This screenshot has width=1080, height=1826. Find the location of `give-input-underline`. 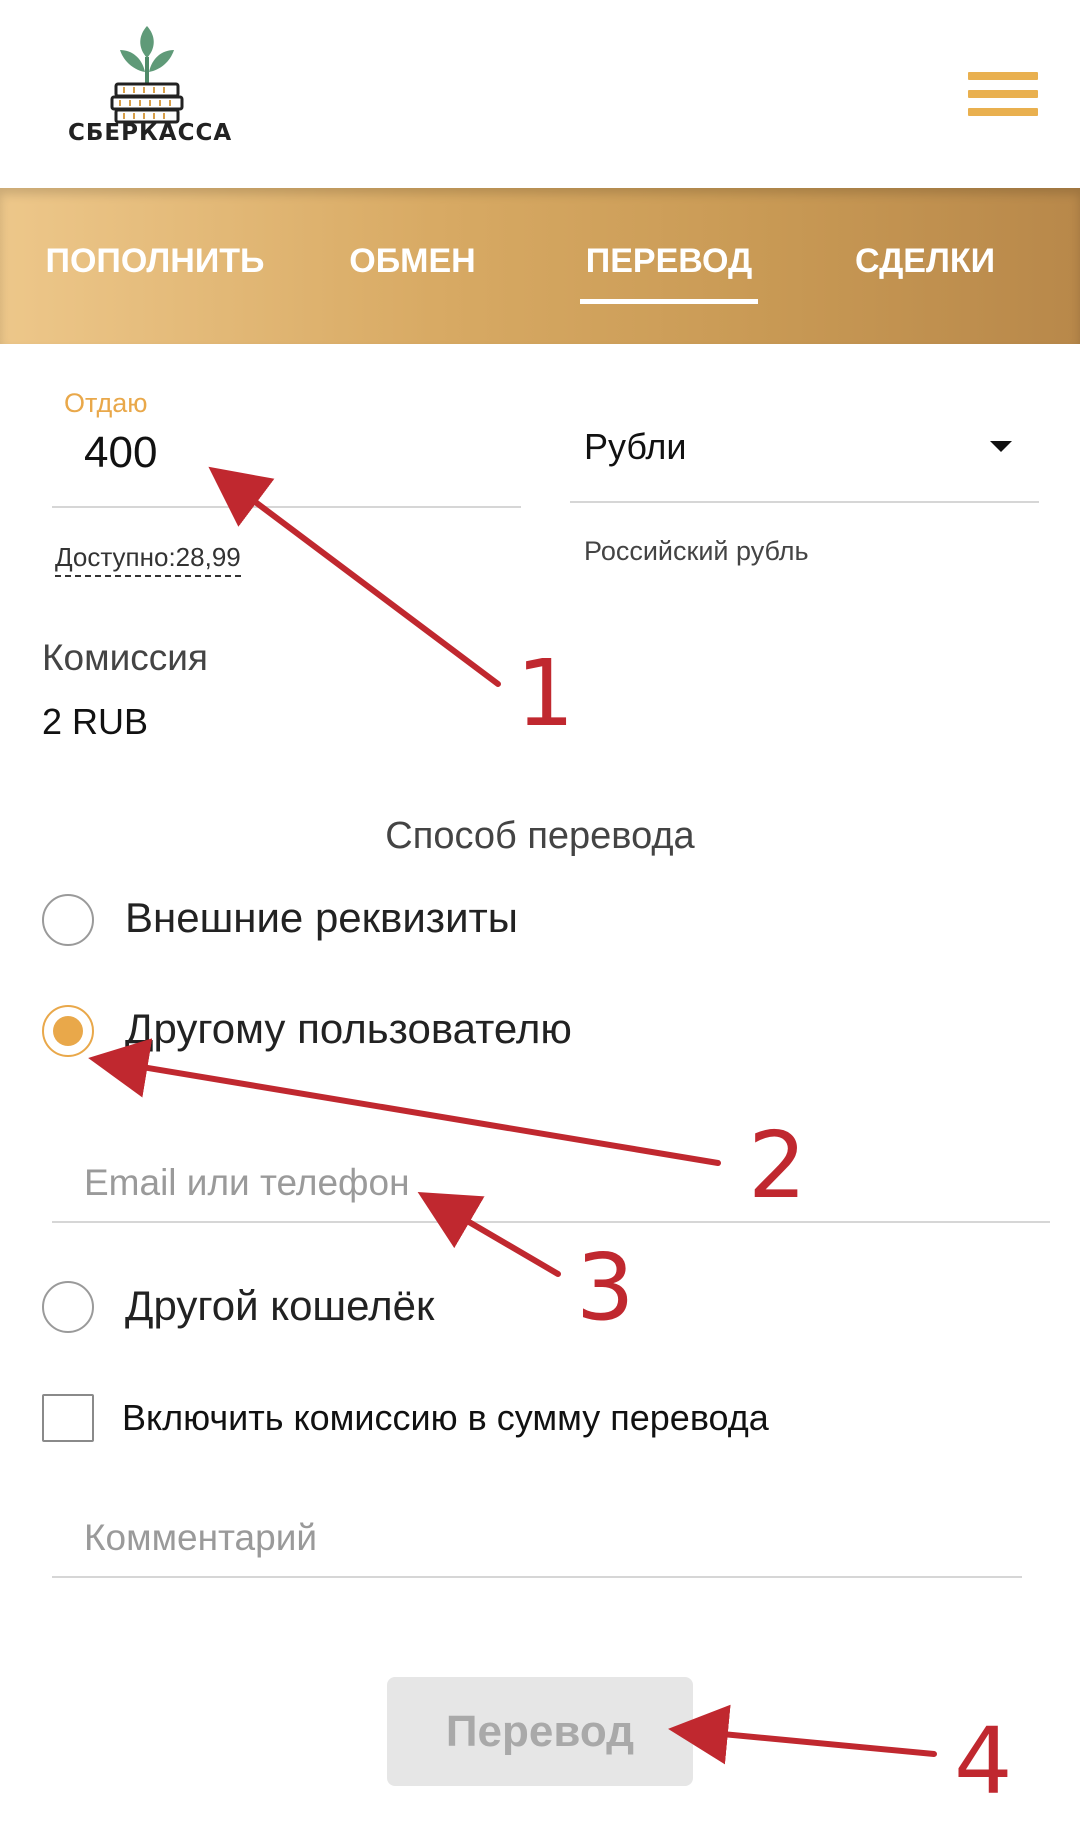

give-input-underline is located at coordinates (286, 507).